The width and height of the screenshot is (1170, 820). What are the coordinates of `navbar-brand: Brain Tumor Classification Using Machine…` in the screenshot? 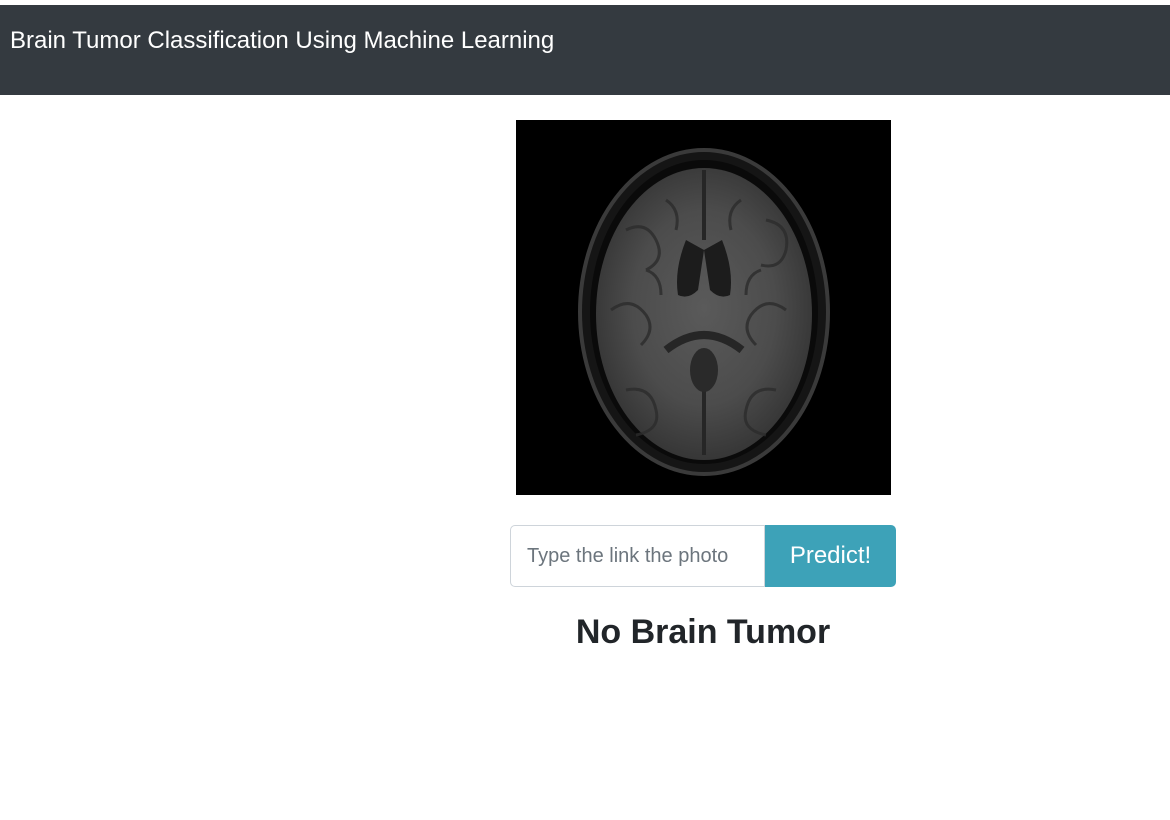 It's located at (282, 41).